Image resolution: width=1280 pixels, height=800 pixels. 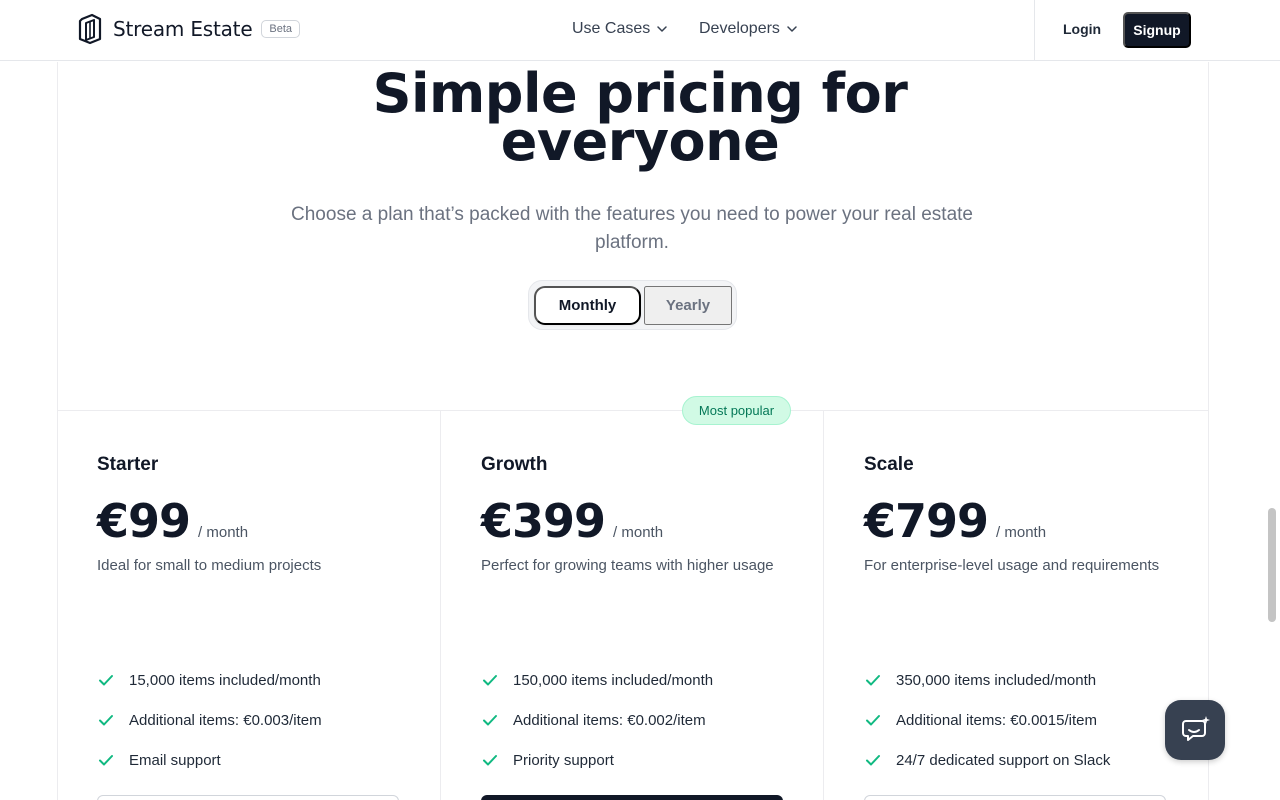 What do you see at coordinates (225, 720) in the screenshot?
I see `feature-text: Additional items: €0.003/item` at bounding box center [225, 720].